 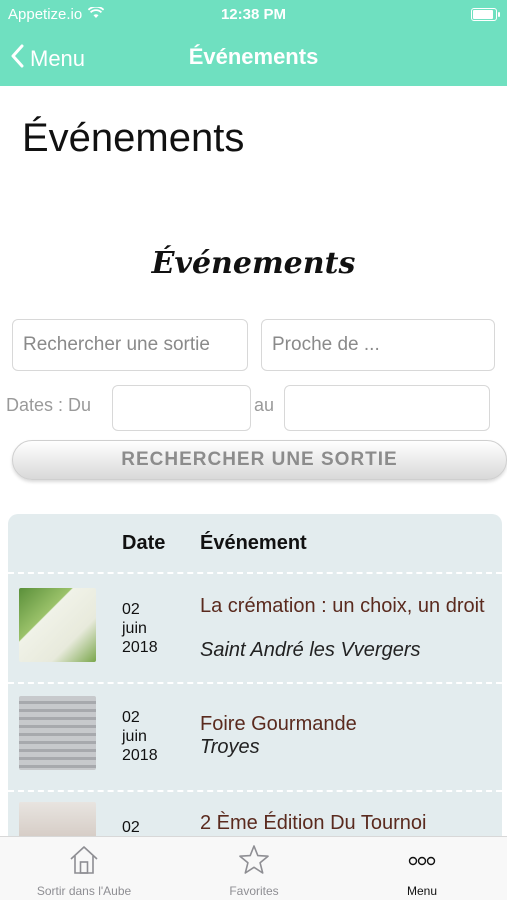 What do you see at coordinates (264, 405) in the screenshot?
I see `date-to-label: au` at bounding box center [264, 405].